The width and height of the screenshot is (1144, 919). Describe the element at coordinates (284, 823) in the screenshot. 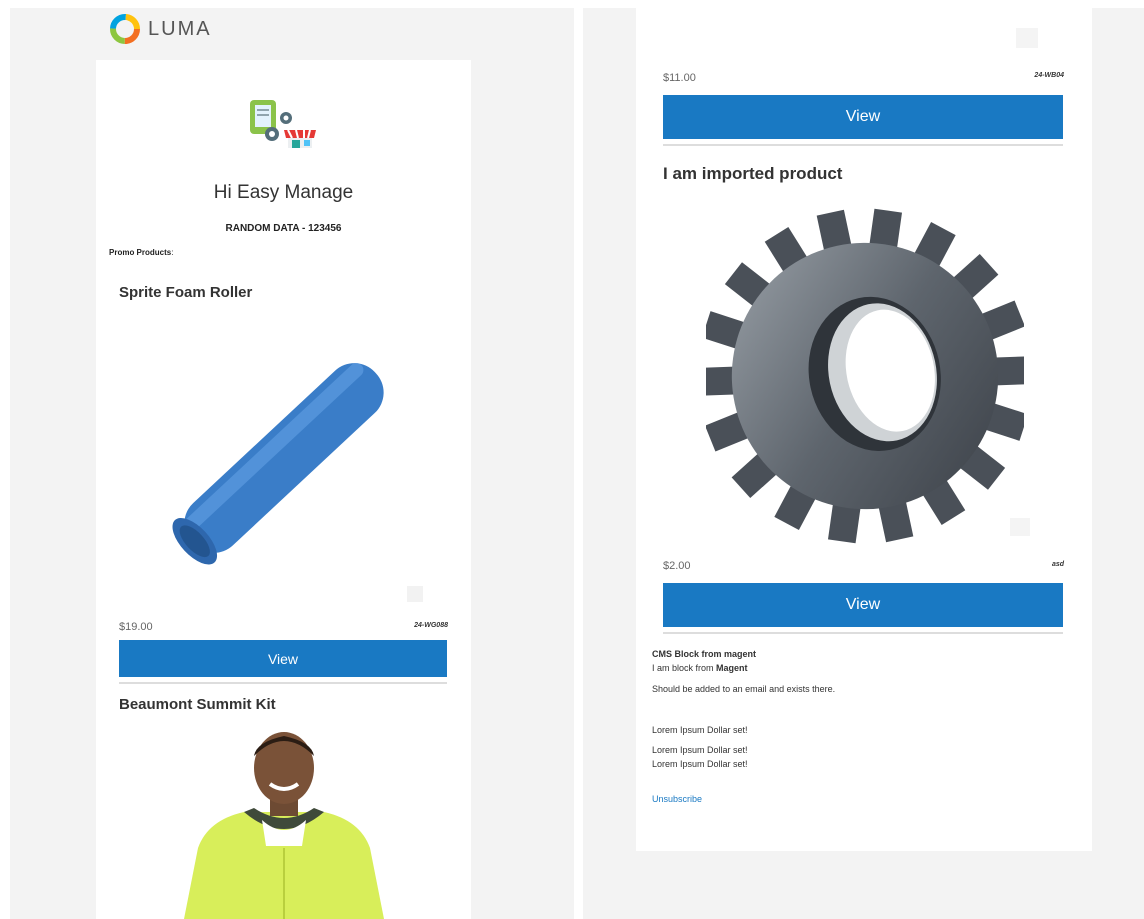

I see `summit-kit-model-image` at that location.